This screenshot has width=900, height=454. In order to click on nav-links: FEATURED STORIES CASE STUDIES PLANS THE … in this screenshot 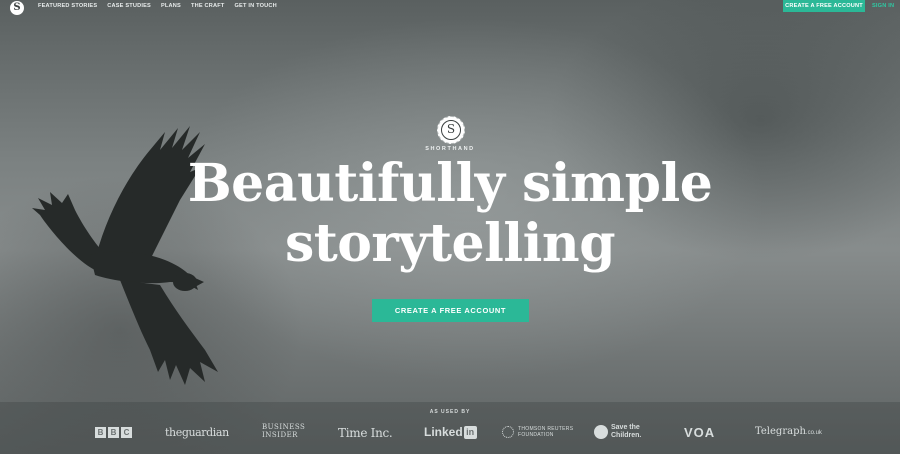, I will do `click(157, 6)`.